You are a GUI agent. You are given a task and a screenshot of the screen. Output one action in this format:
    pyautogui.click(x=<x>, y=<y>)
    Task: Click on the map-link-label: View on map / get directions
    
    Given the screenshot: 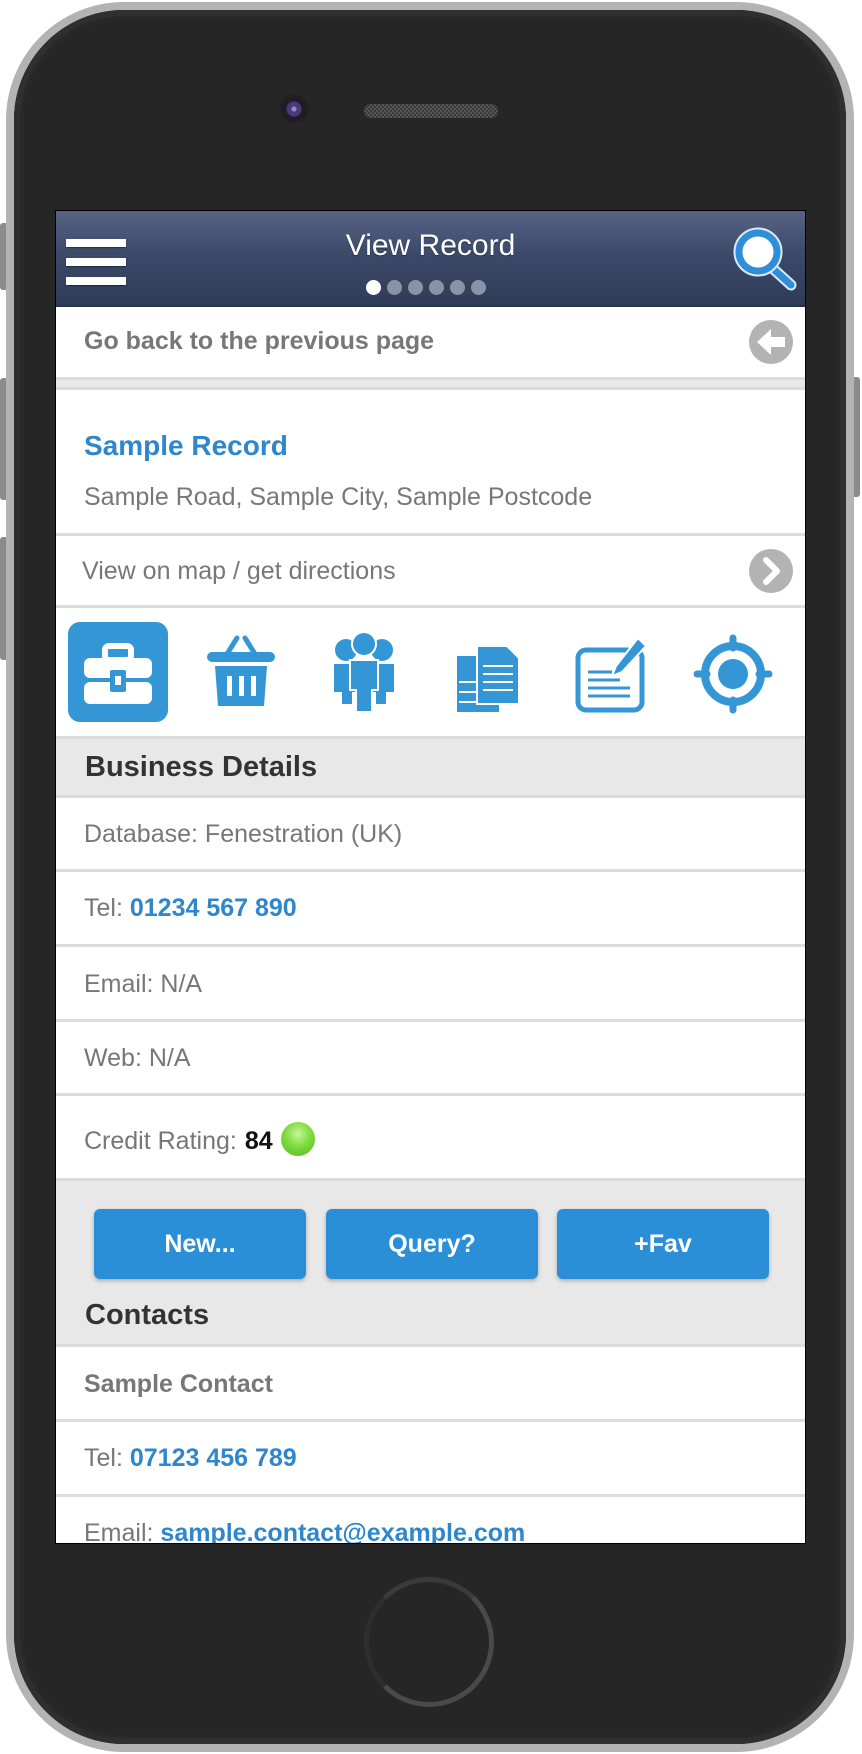 What is the action you would take?
    pyautogui.click(x=239, y=571)
    